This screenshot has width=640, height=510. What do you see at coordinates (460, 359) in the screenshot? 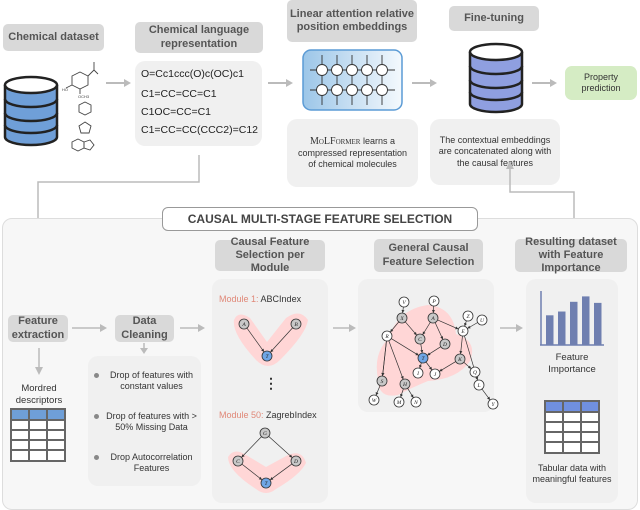
I see `graph-node-K: K` at bounding box center [460, 359].